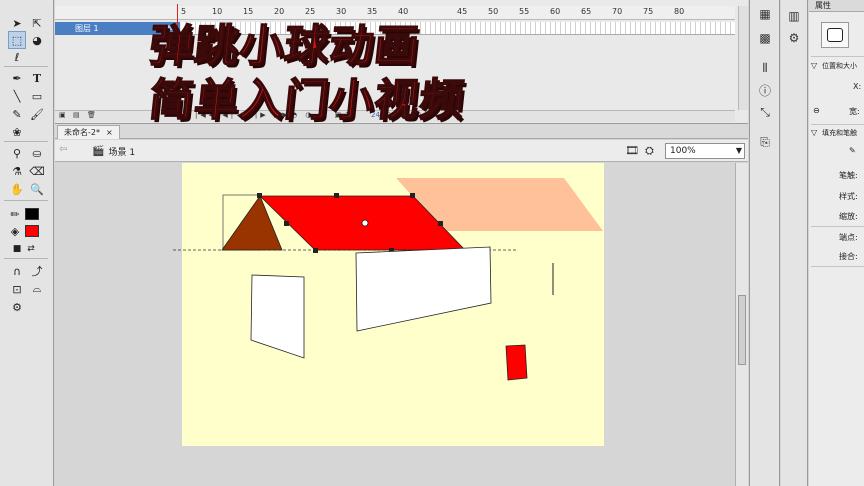 This screenshot has width=864, height=486. Describe the element at coordinates (17, 40) in the screenshot. I see `free-transform-tool-icon: ⬚` at that location.